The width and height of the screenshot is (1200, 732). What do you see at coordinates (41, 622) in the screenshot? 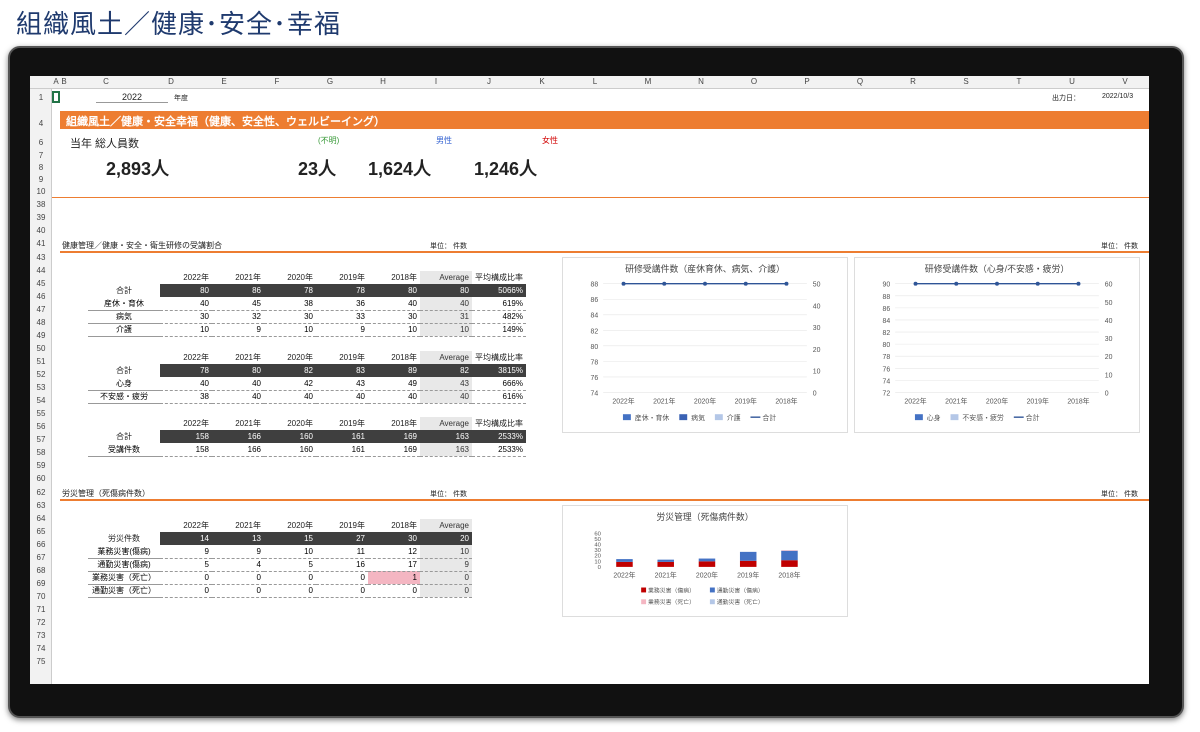
I see `row-header-72: 72` at bounding box center [41, 622].